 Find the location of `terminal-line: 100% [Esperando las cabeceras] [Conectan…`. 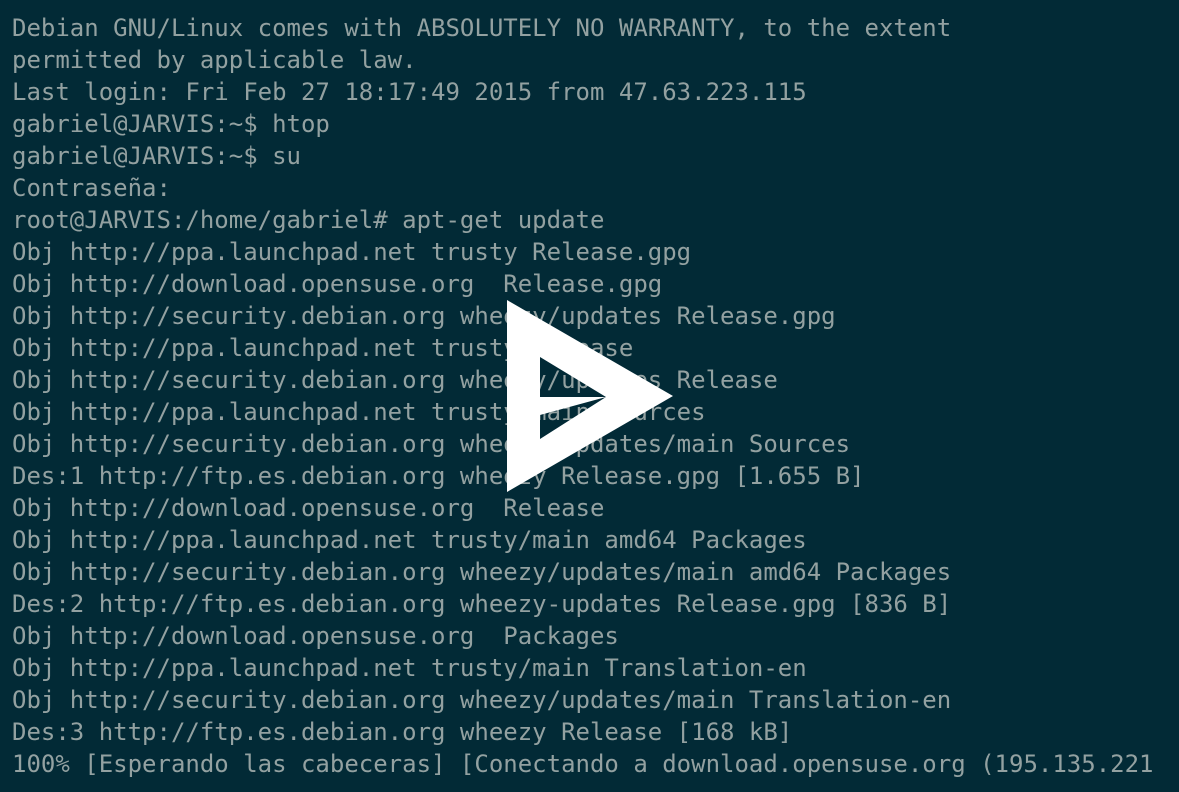

terminal-line: 100% [Esperando las cabeceras] [Conectan… is located at coordinates (583, 764).